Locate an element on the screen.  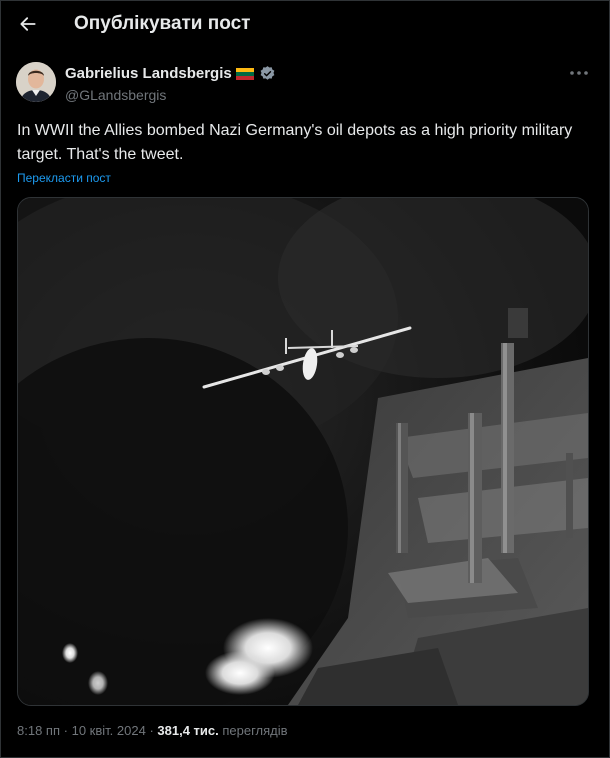
back-button is located at coordinates (28, 24).